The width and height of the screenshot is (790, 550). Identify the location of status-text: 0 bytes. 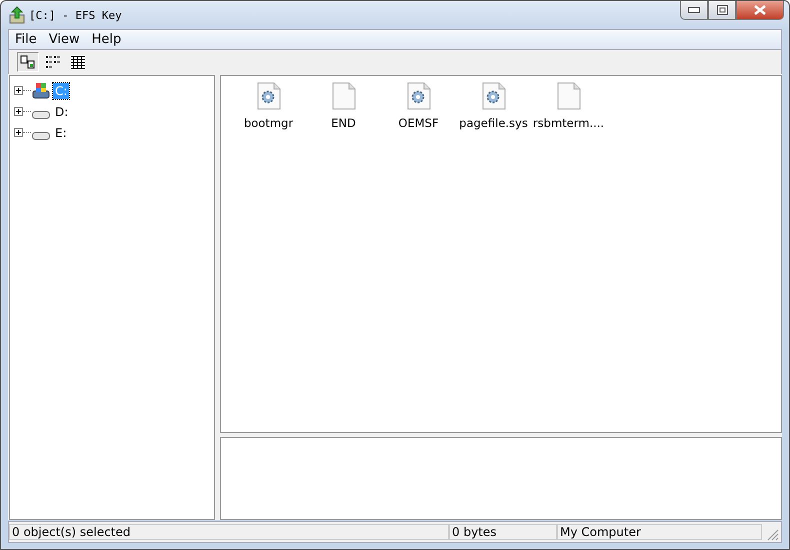
(503, 532).